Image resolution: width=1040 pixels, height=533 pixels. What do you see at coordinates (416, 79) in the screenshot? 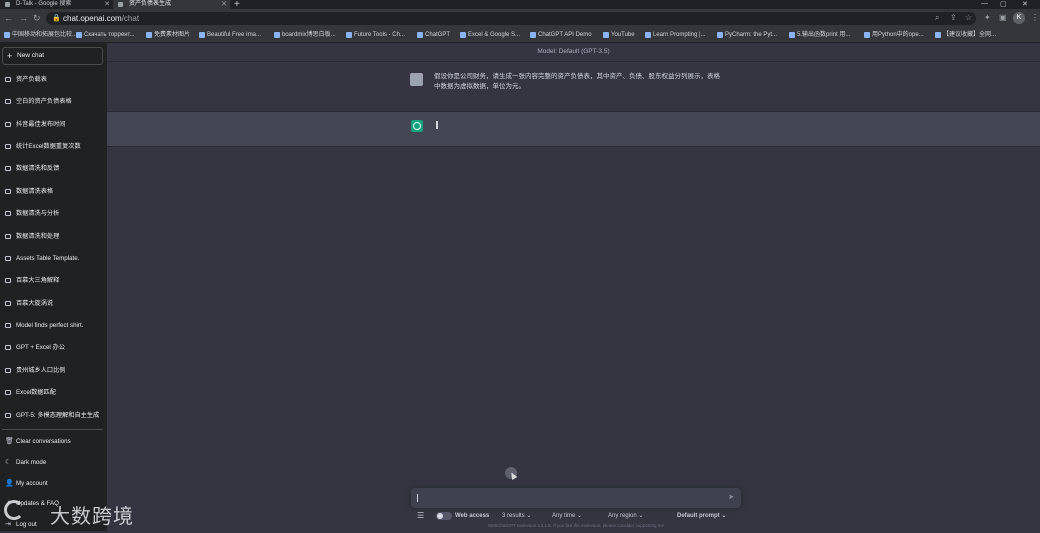
I see `user-avatar` at bounding box center [416, 79].